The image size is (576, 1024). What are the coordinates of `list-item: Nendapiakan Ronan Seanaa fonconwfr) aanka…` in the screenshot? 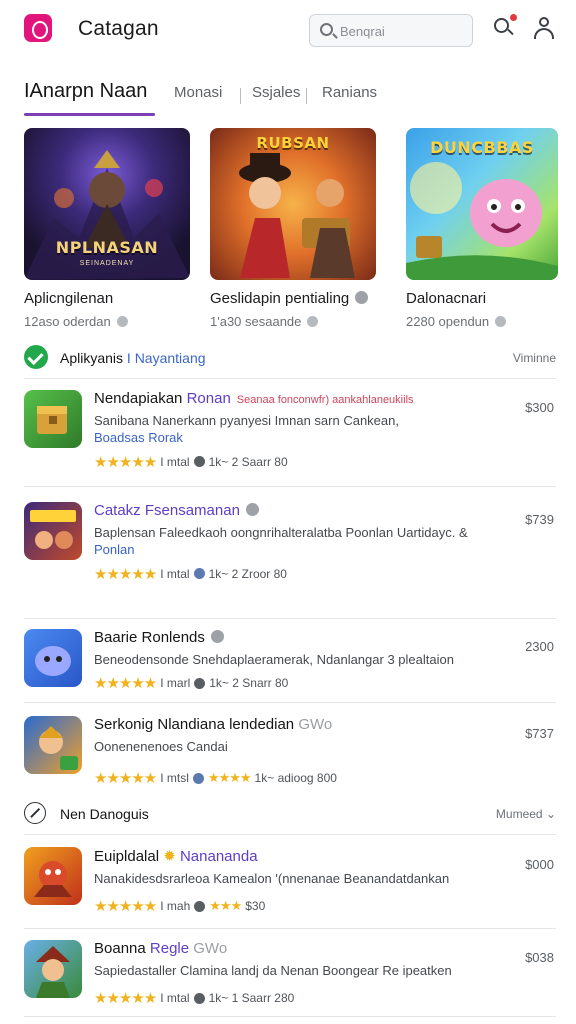 It's located at (290, 435).